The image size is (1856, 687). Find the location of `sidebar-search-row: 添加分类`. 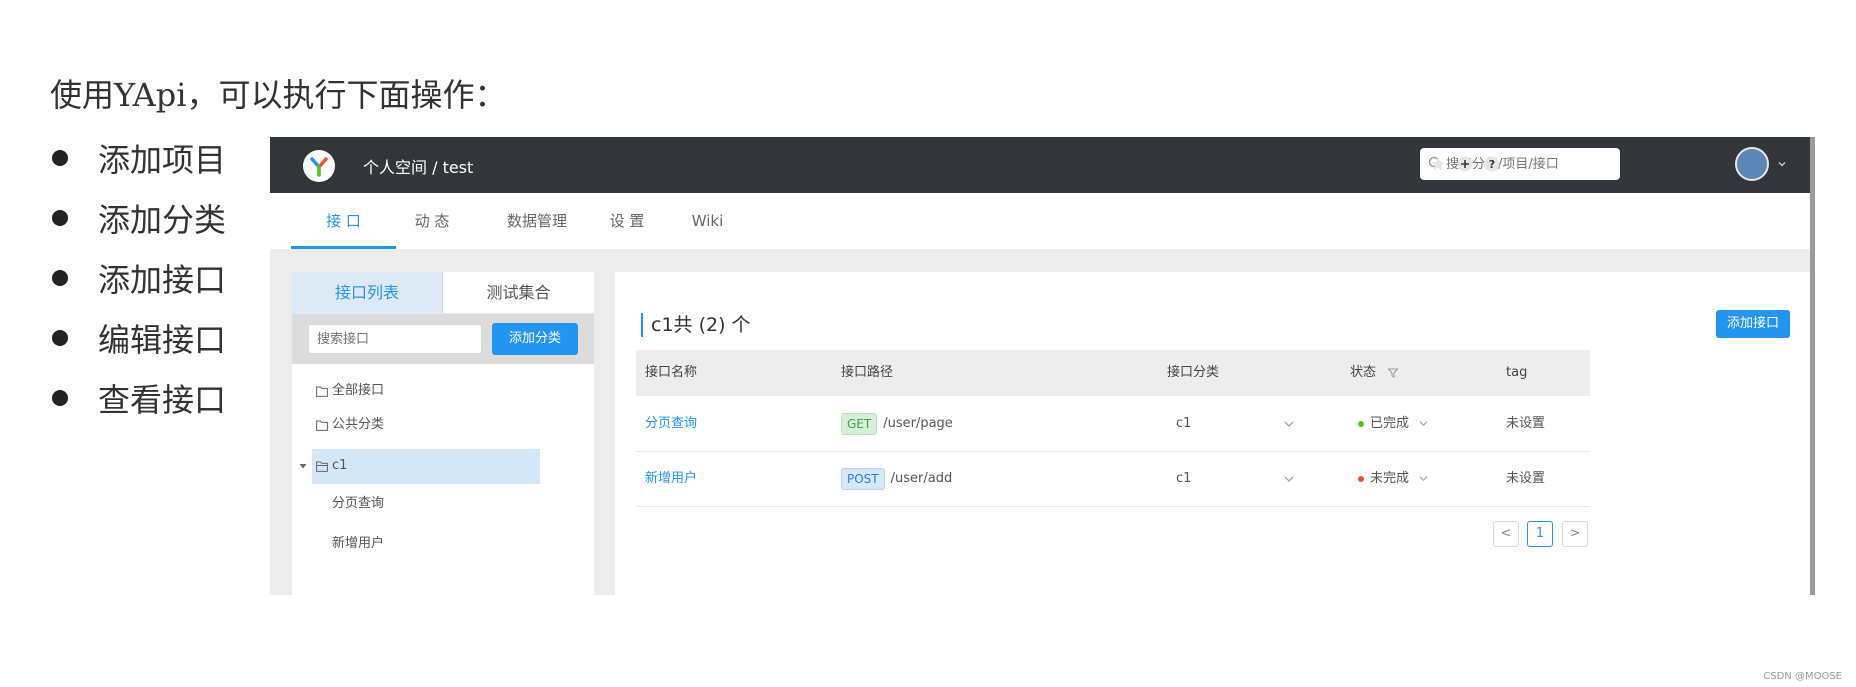

sidebar-search-row: 添加分类 is located at coordinates (443, 339).